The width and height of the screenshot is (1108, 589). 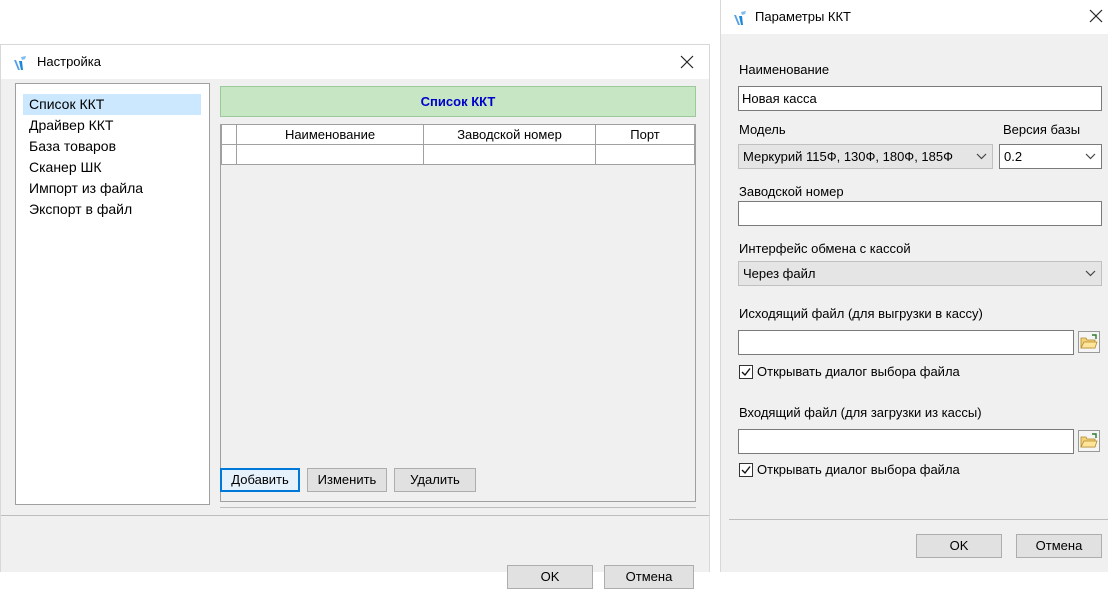 I want to click on model-select-value: Меркурий 115Ф, 130Ф, 180Ф, 185Ф, so click(x=848, y=156).